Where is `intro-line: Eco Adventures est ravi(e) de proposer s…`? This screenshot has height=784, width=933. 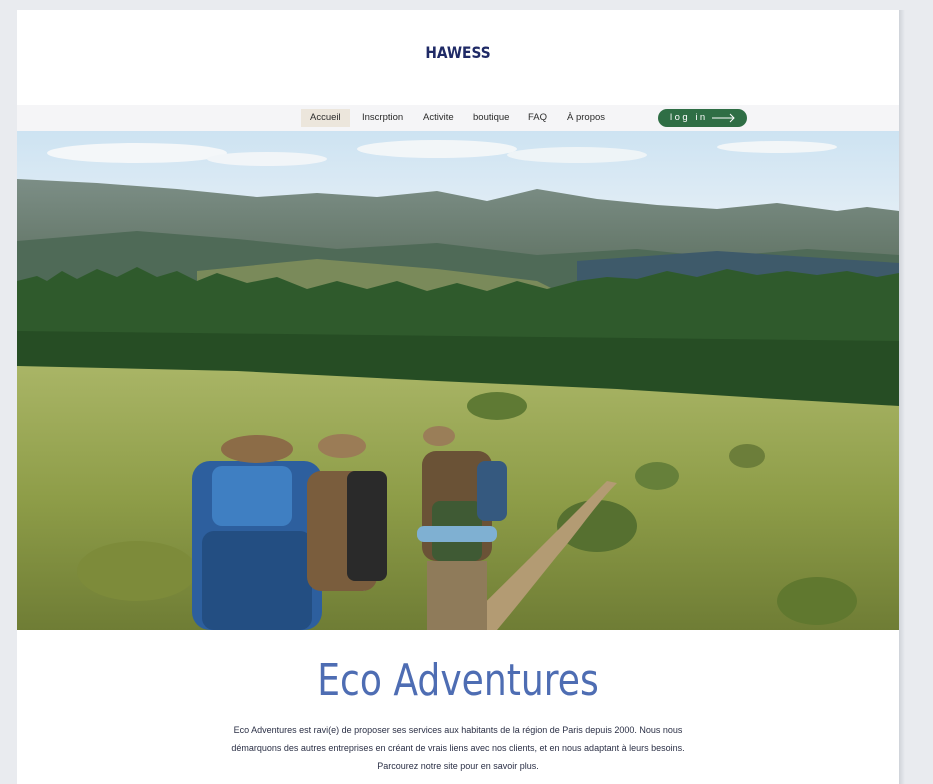
intro-line: Eco Adventures est ravi(e) de proposer s… is located at coordinates (458, 730).